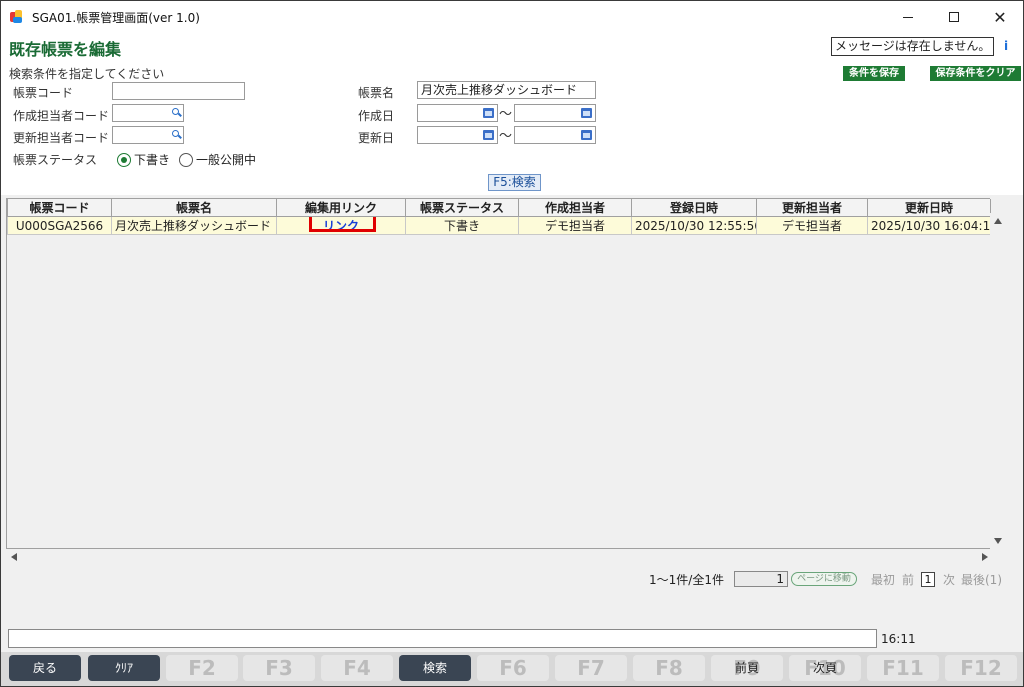 The width and height of the screenshot is (1024, 687). I want to click on pager-summary: 1〜1件/全1件, so click(686, 580).